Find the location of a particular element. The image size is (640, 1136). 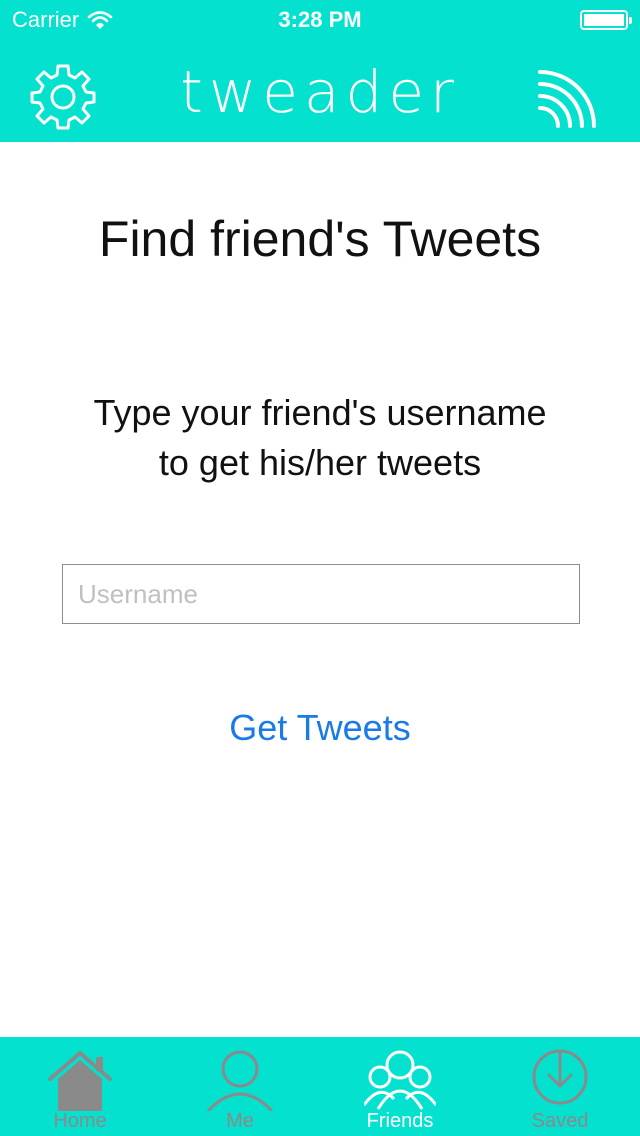

tab-saved: Saved is located at coordinates (560, 1086).